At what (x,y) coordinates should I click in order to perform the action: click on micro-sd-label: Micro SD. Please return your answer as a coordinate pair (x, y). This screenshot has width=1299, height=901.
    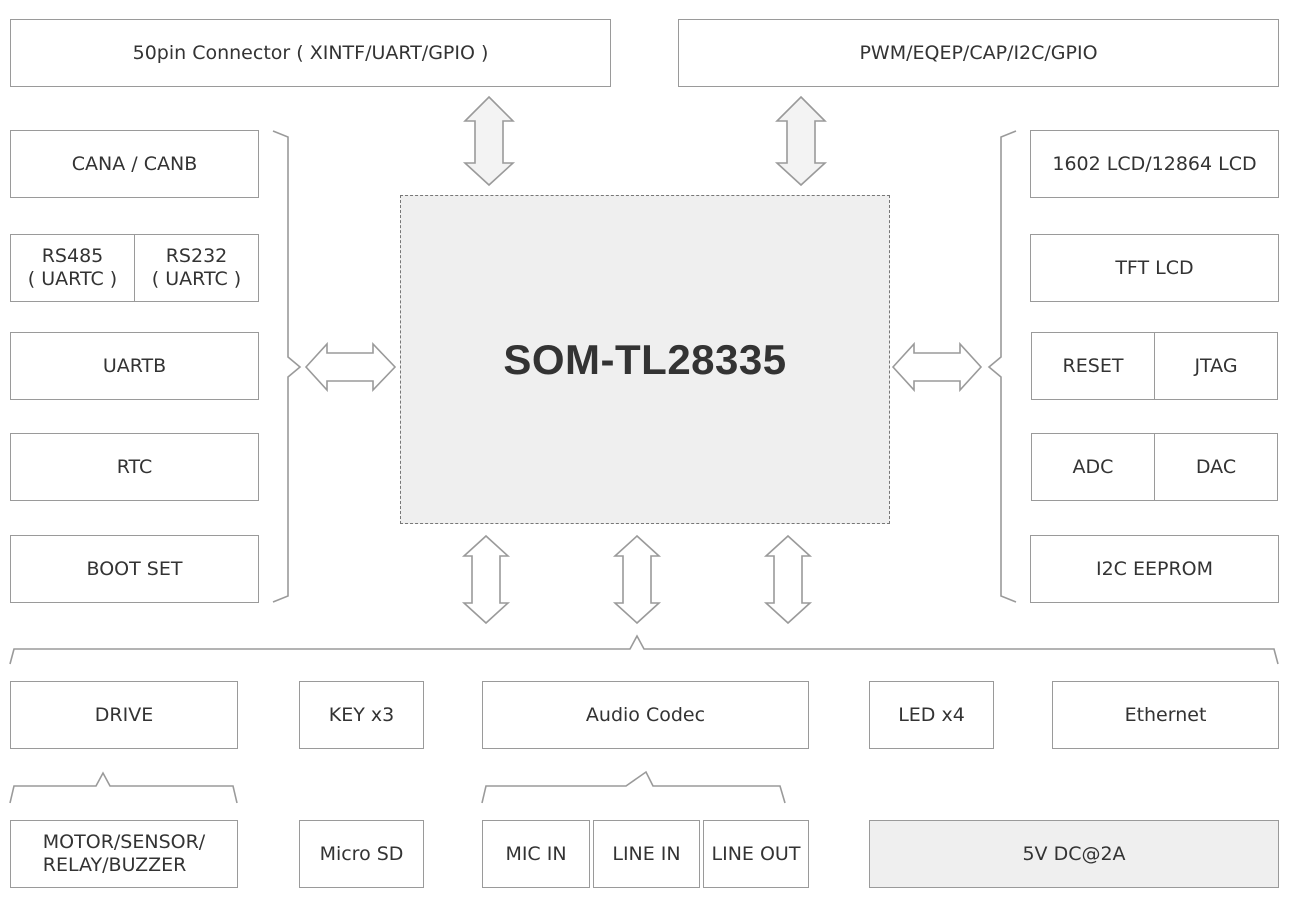
    Looking at the image, I should click on (361, 853).